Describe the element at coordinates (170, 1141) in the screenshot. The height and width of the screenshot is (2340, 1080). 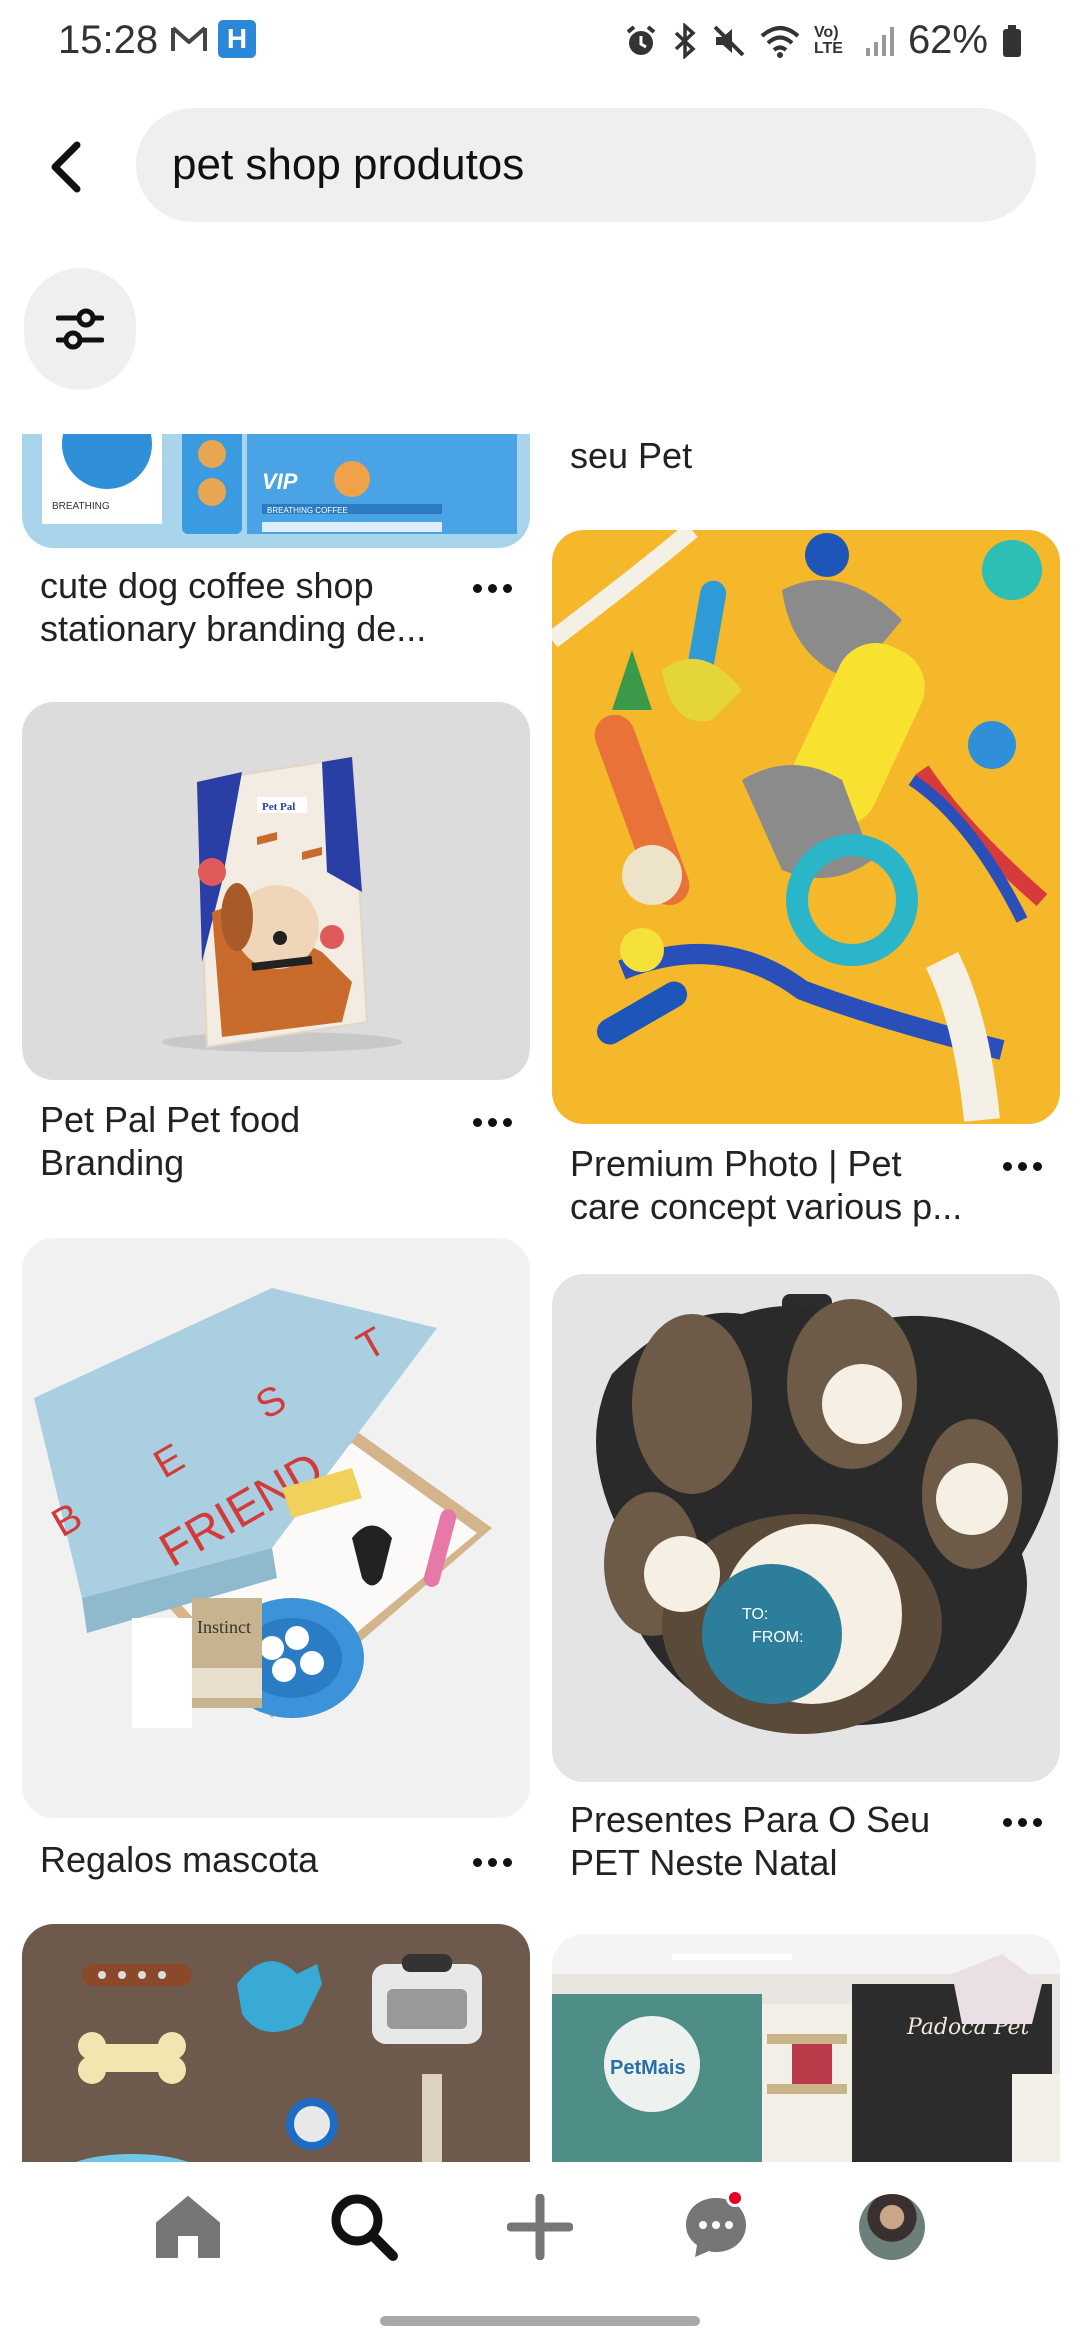
I see `pin-title: Pet Pal Pet food Branding` at that location.